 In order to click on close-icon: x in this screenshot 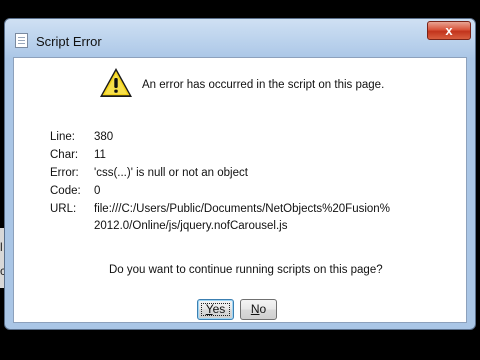, I will do `click(449, 30)`.